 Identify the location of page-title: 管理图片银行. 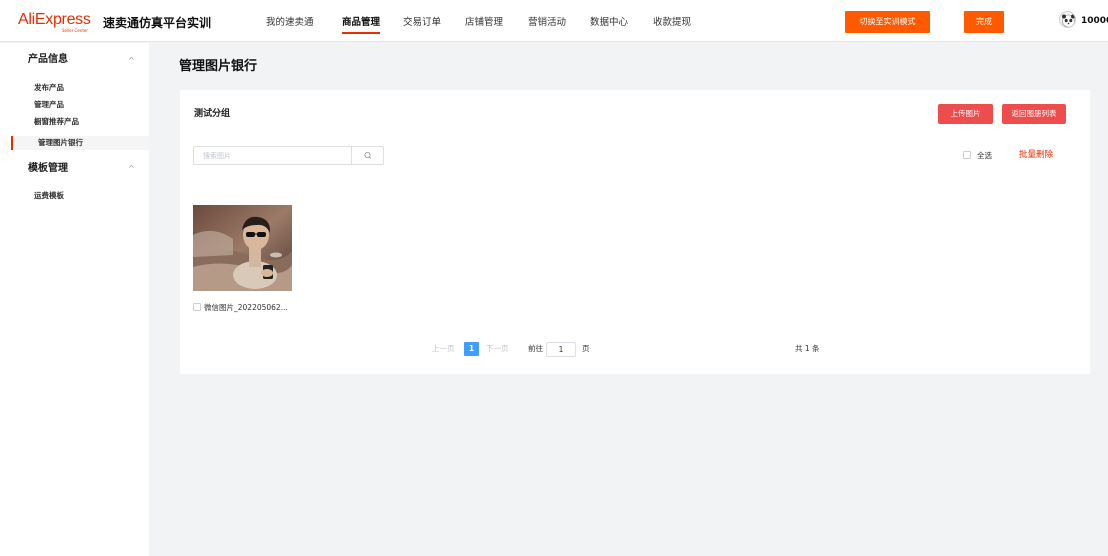
(218, 66).